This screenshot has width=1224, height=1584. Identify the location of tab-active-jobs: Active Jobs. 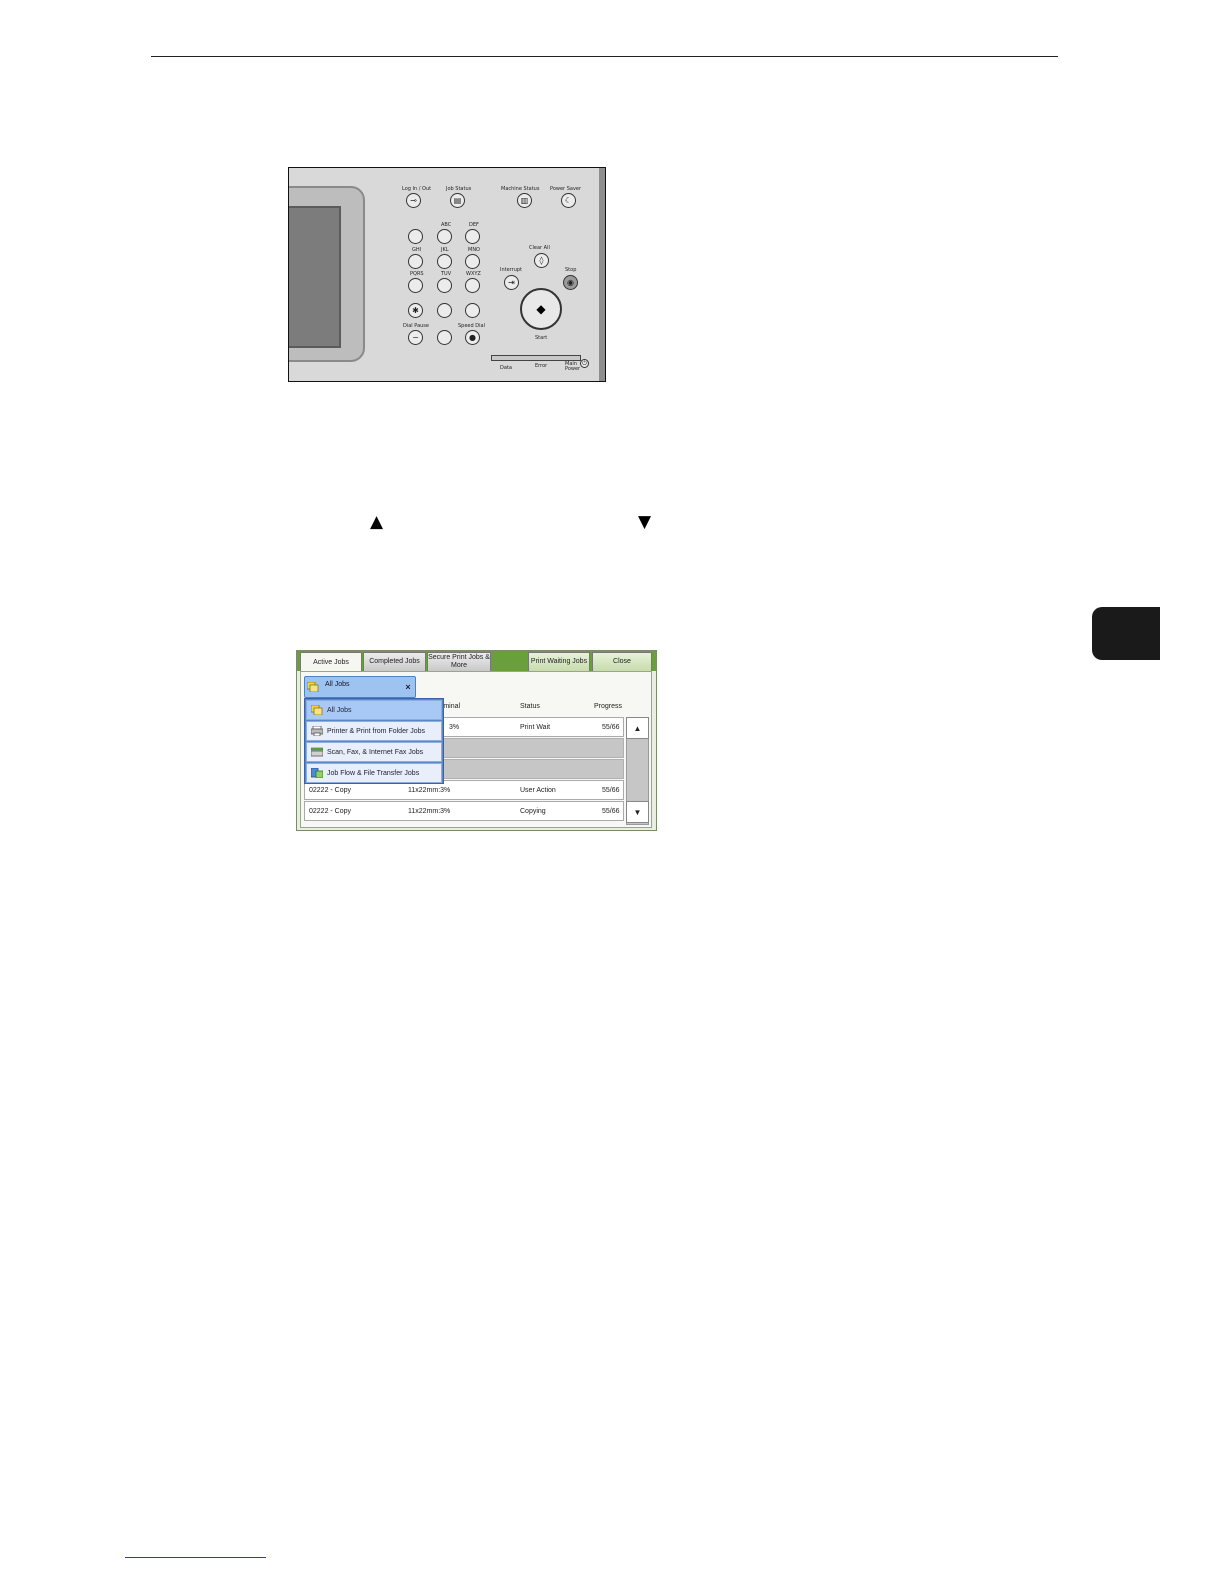
(331, 662).